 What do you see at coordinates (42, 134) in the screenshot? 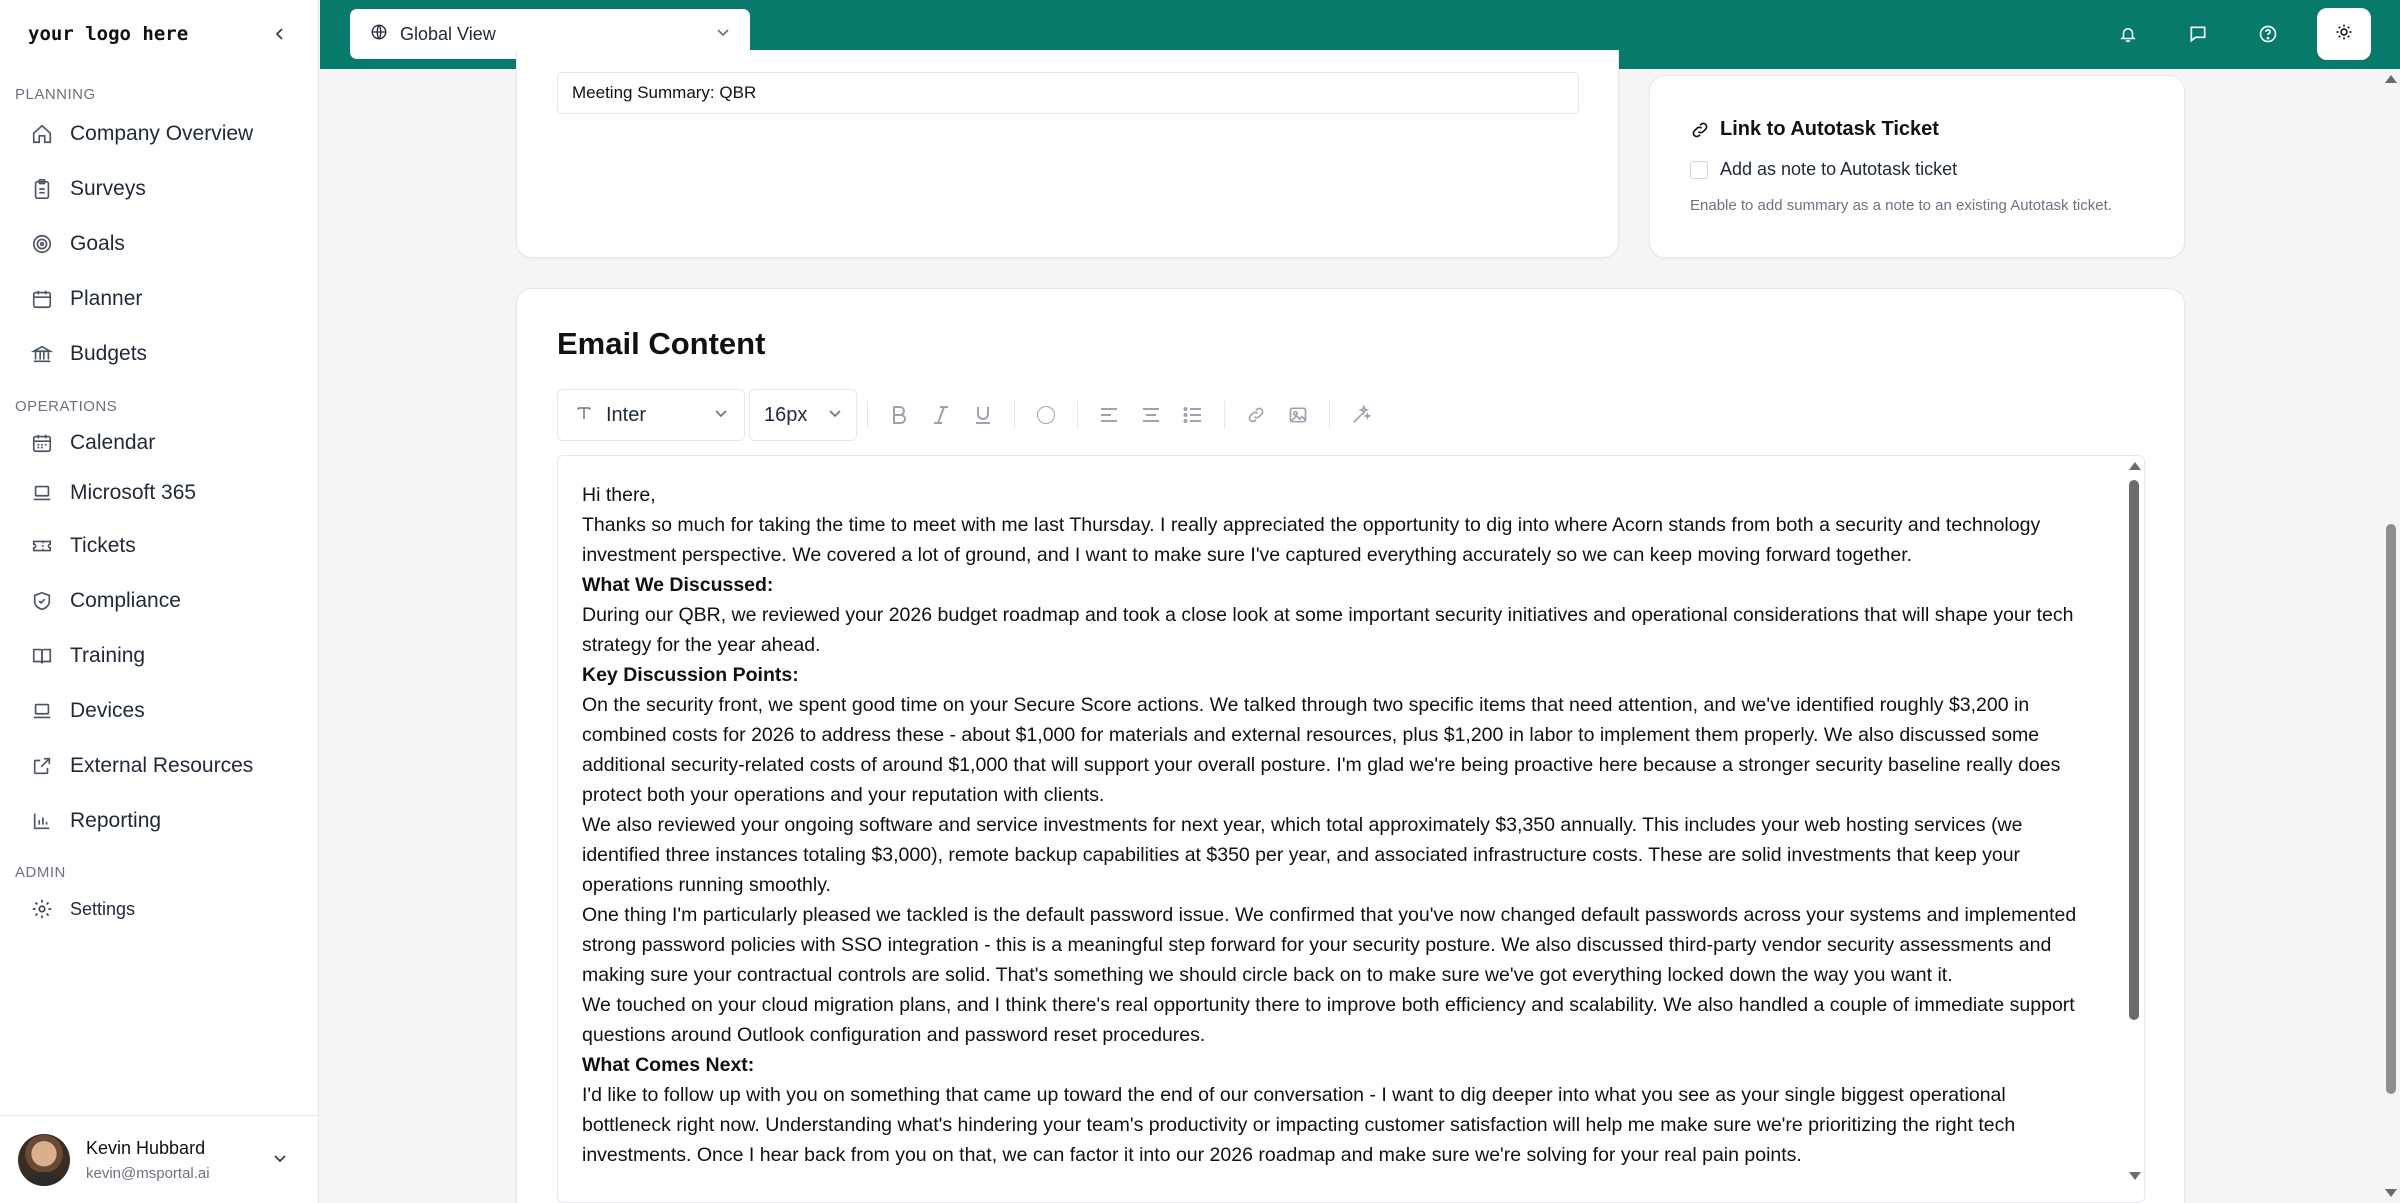
I see `home-icon` at bounding box center [42, 134].